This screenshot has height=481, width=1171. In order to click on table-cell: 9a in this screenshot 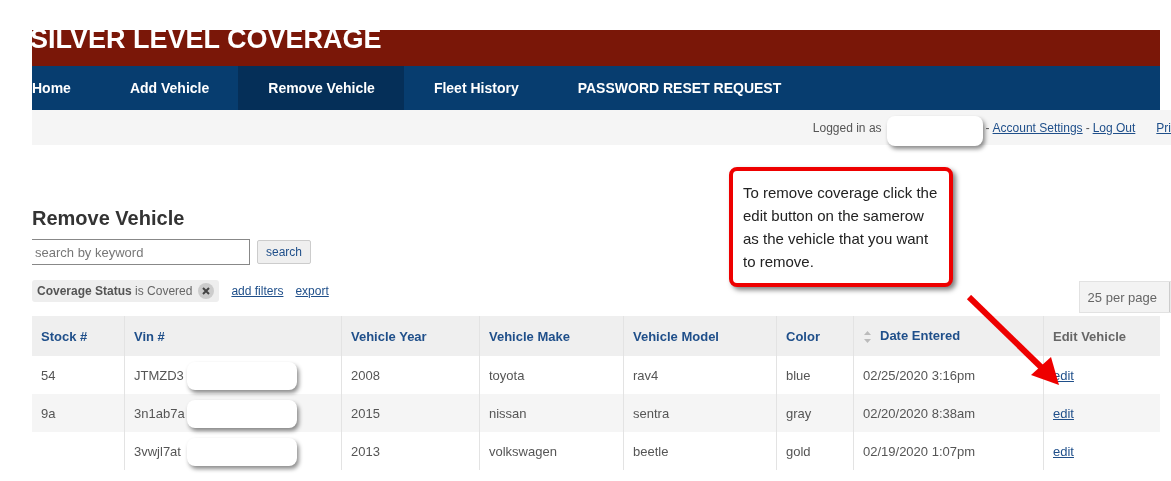, I will do `click(48, 413)`.